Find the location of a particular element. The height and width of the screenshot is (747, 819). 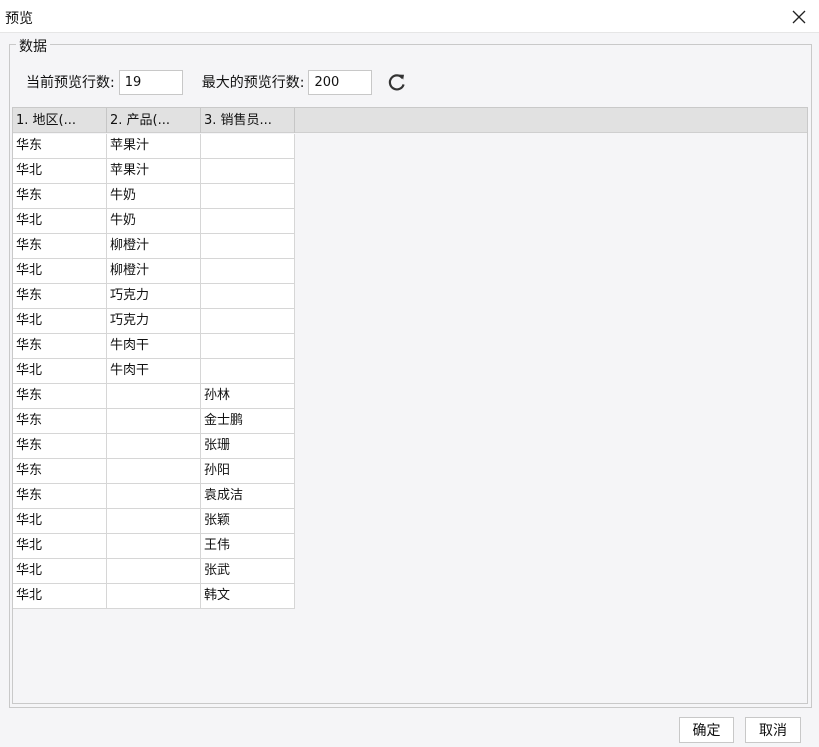

preview-settings-row: 当前预览行数: 最大的预览行数: is located at coordinates (217, 82).